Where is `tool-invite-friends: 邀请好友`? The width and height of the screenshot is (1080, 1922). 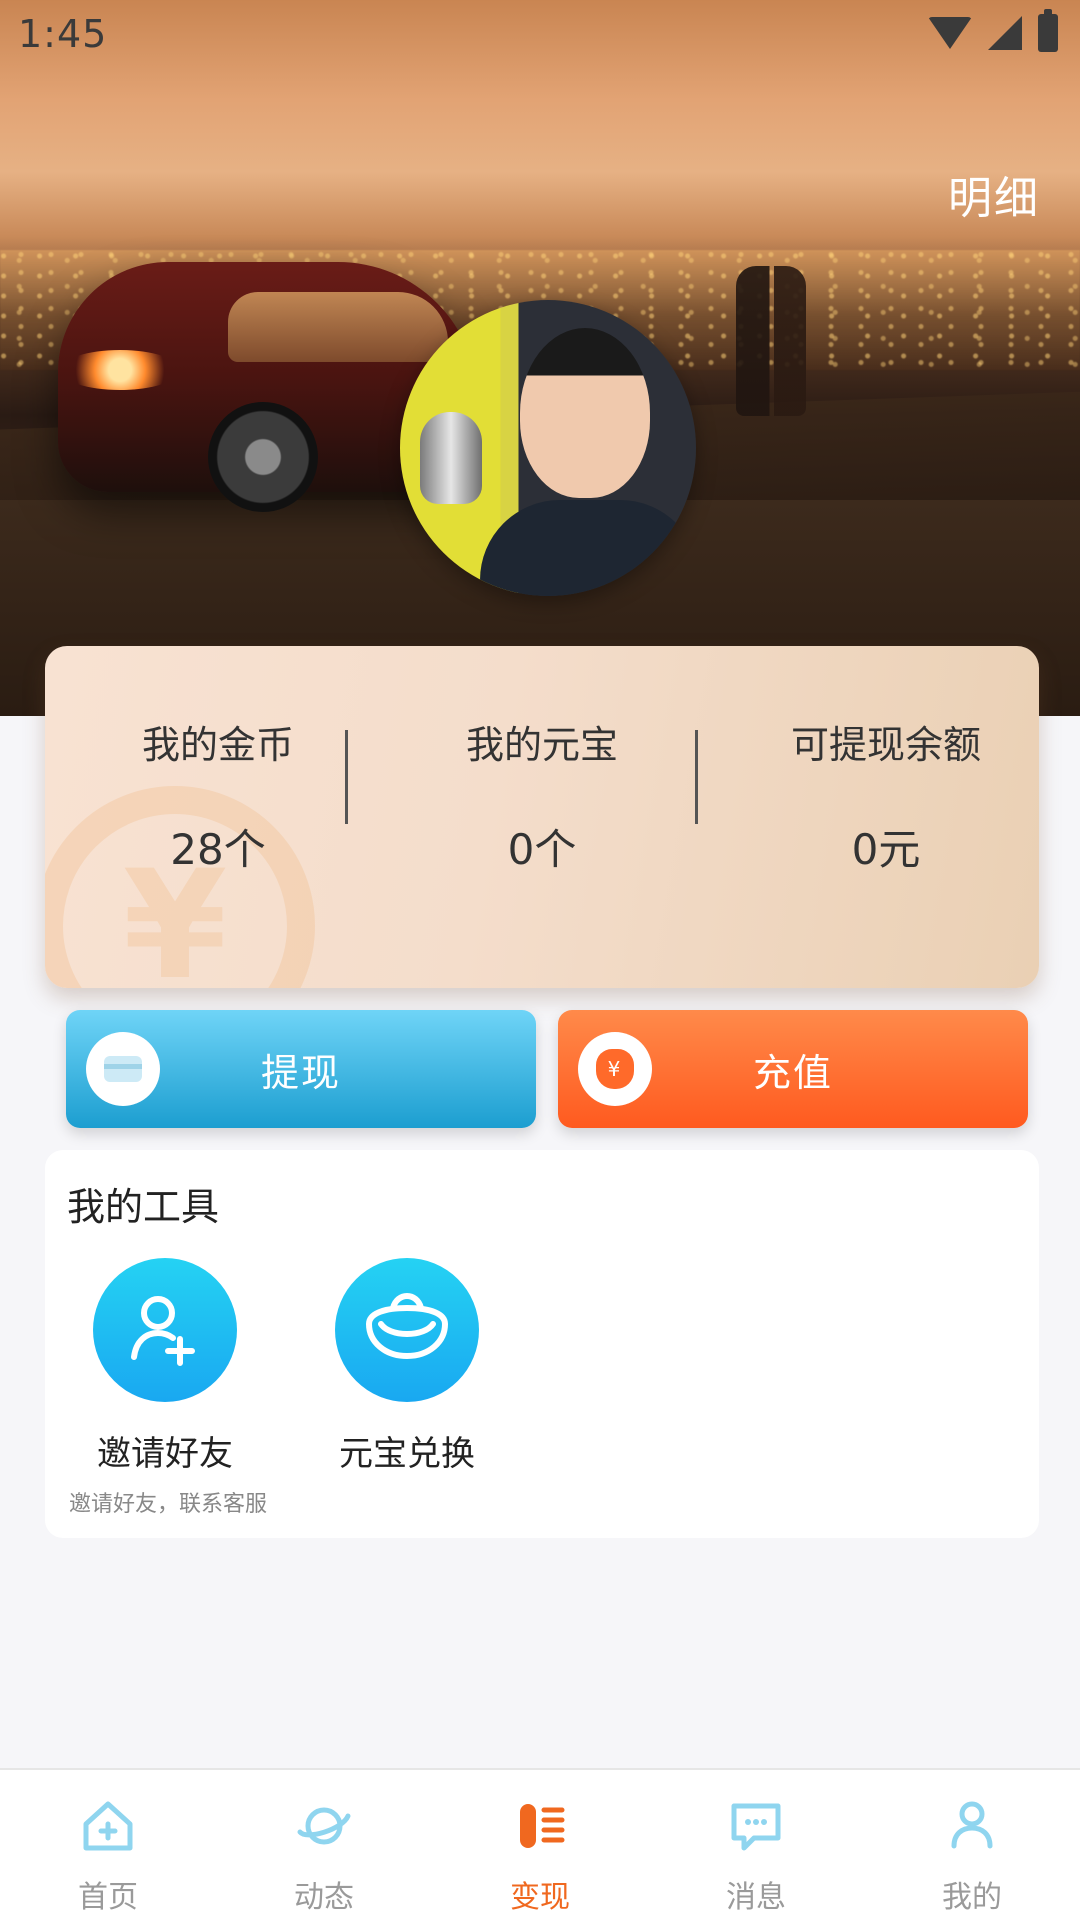
tool-invite-friends: 邀请好友 is located at coordinates (165, 1366).